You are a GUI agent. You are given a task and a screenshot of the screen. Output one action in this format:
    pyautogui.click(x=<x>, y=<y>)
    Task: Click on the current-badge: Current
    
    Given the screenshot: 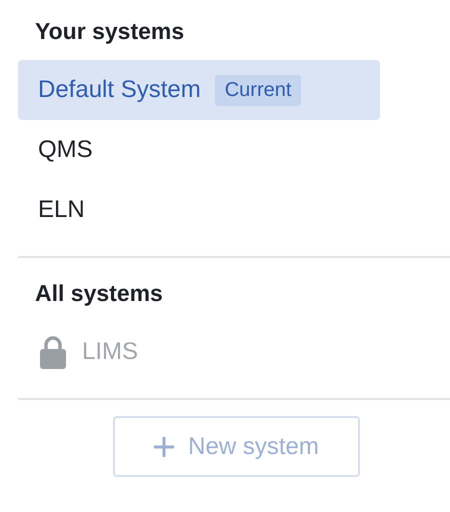 What is the action you would take?
    pyautogui.click(x=258, y=90)
    